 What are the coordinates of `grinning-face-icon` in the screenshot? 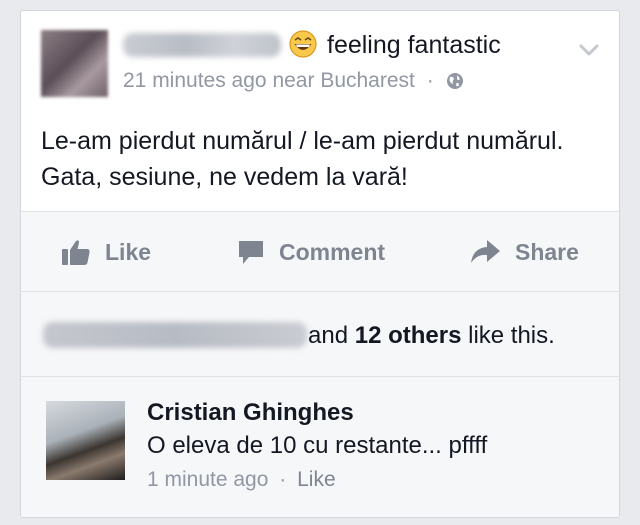 It's located at (303, 44).